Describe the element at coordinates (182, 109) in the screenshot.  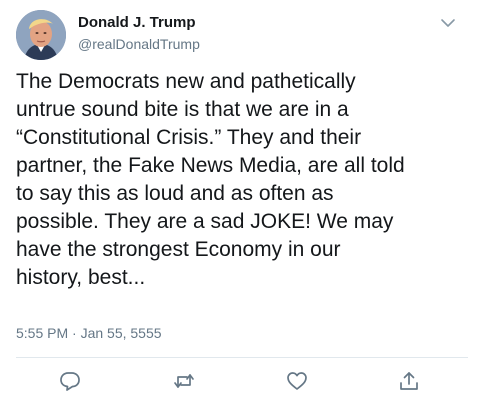
I see `tweet-text-line: untrue sound bite is that we are in a` at that location.